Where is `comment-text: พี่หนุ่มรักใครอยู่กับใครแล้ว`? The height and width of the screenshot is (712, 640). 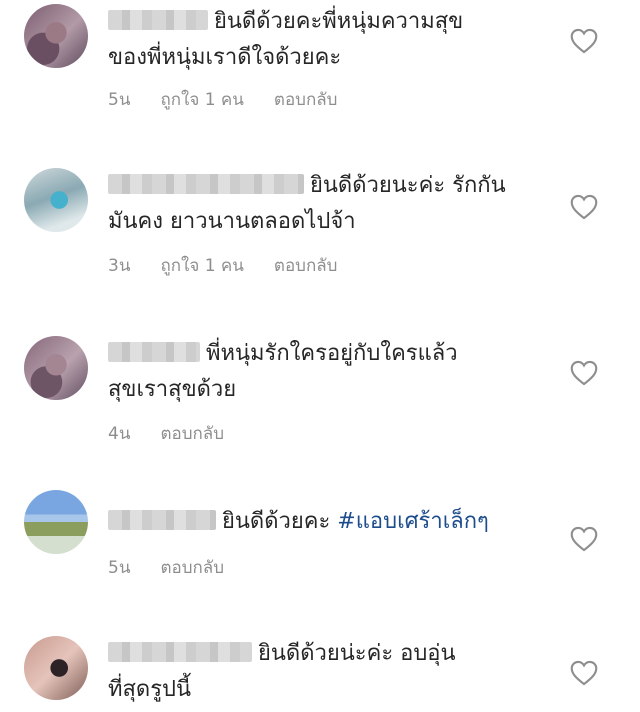 comment-text: พี่หนุ่มรักใครอยู่กับใครแล้ว is located at coordinates (332, 353).